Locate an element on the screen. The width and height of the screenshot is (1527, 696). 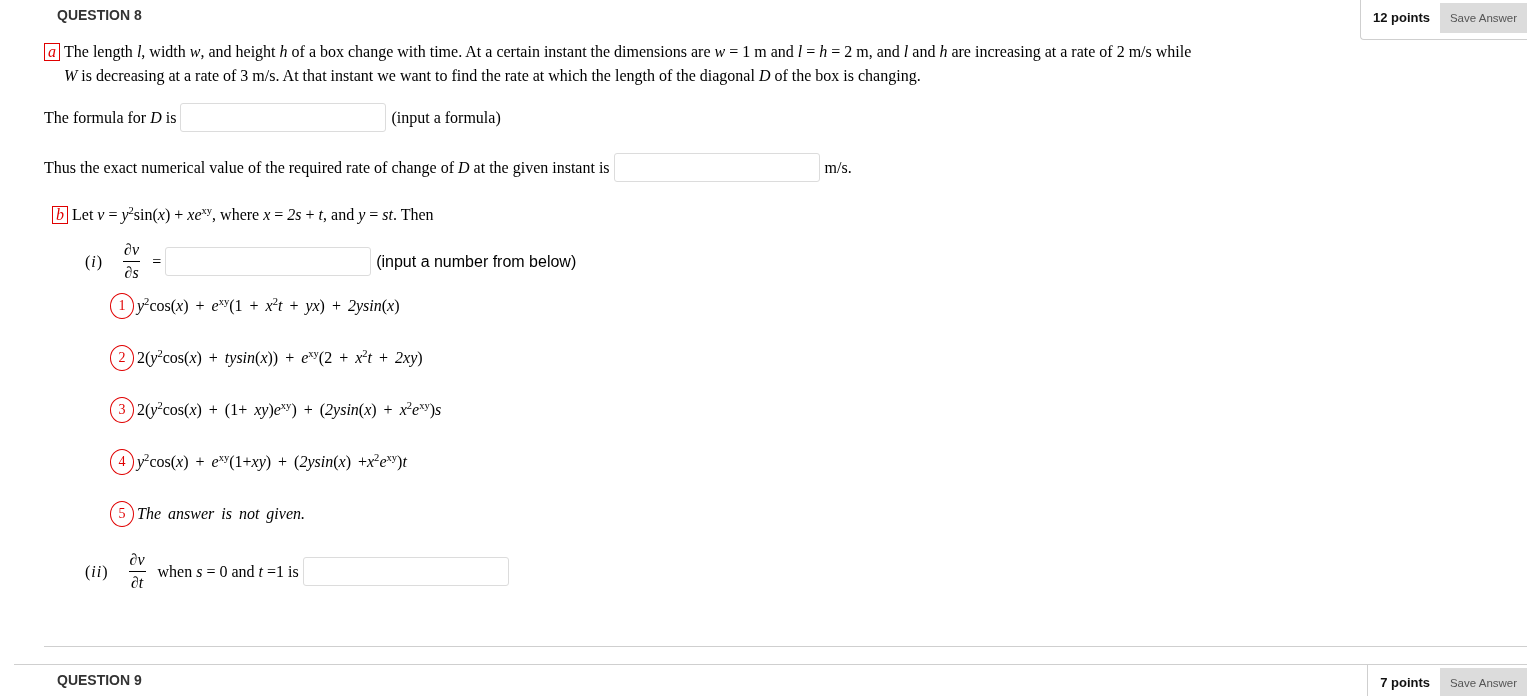
hint-text: (input a formula) is located at coordinates (446, 117).